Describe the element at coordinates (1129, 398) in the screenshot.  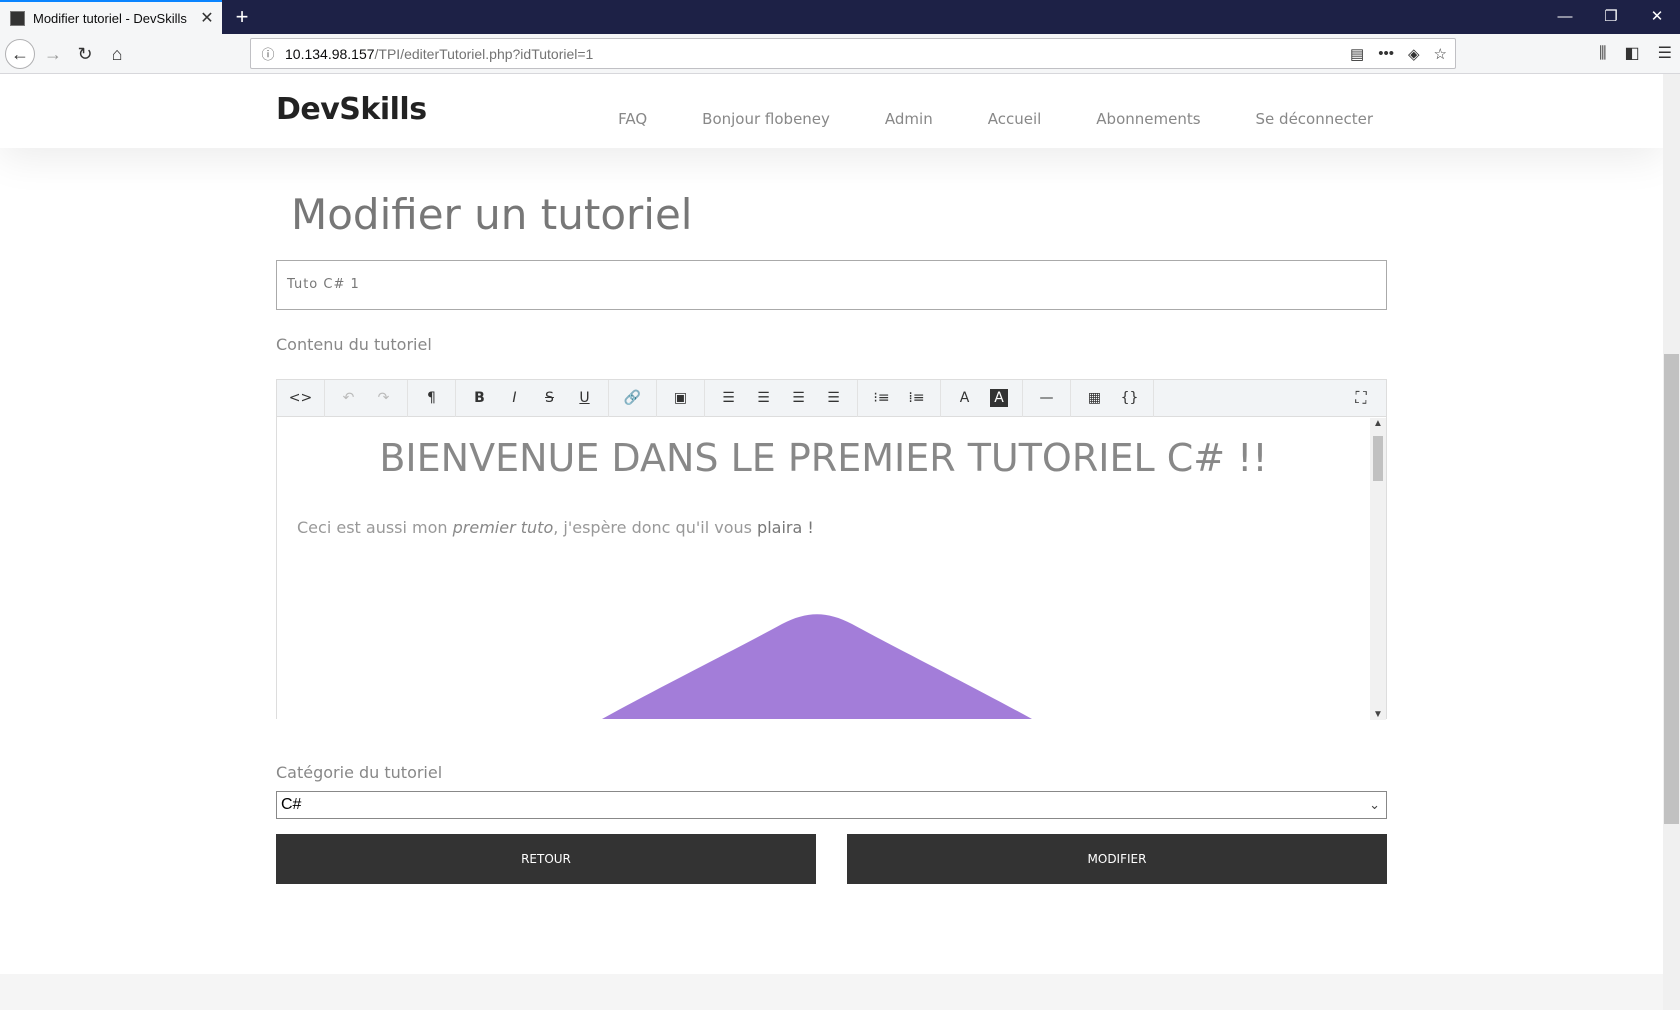
I see `code-block-icon: {}` at that location.